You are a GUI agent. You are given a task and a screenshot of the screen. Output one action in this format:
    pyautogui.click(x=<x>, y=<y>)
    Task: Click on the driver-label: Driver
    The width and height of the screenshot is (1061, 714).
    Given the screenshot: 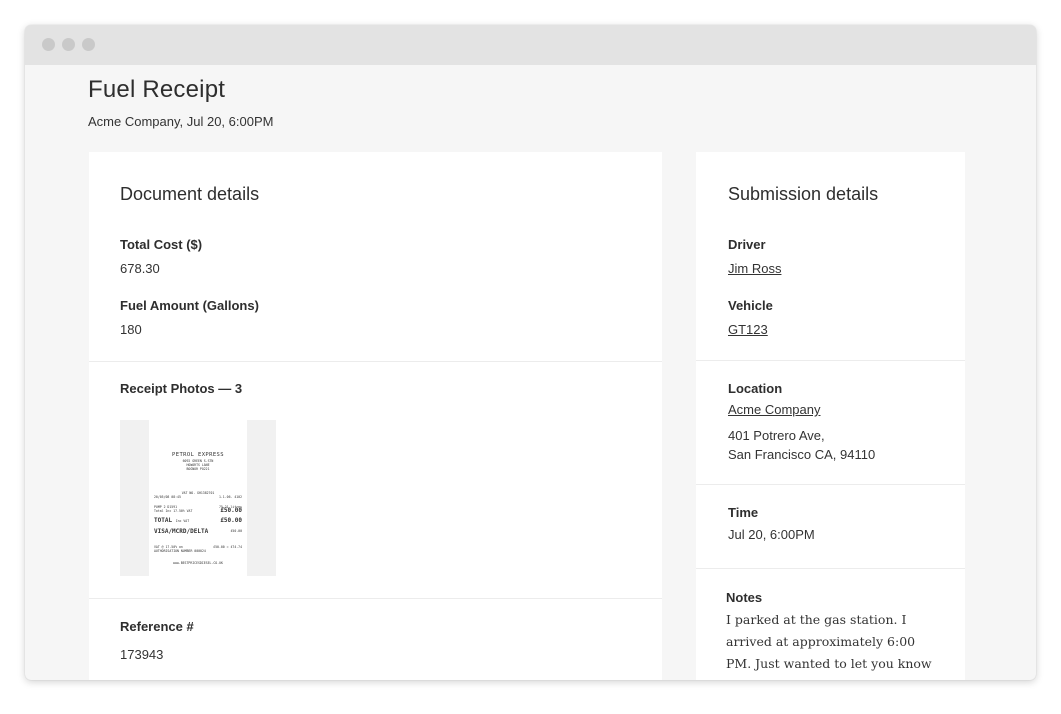 What is the action you would take?
    pyautogui.click(x=747, y=244)
    